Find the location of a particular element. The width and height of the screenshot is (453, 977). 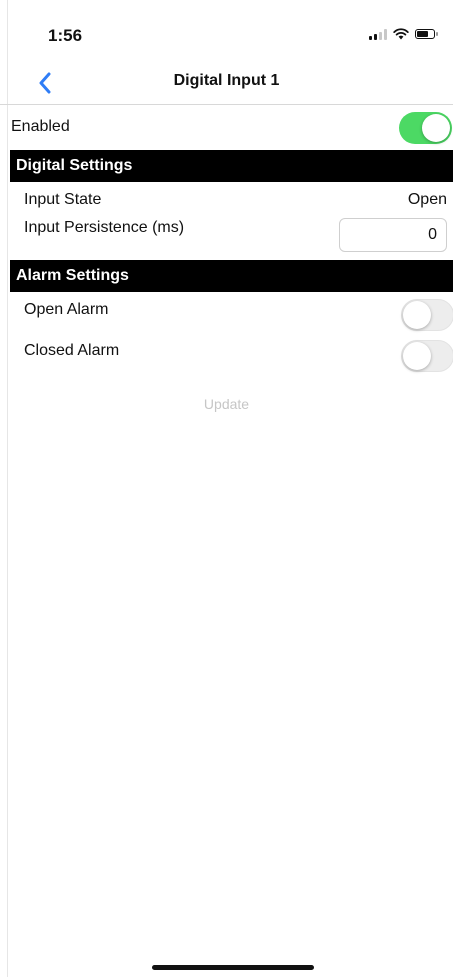

section-header-digital-settings: Digital Settings is located at coordinates (231, 166).